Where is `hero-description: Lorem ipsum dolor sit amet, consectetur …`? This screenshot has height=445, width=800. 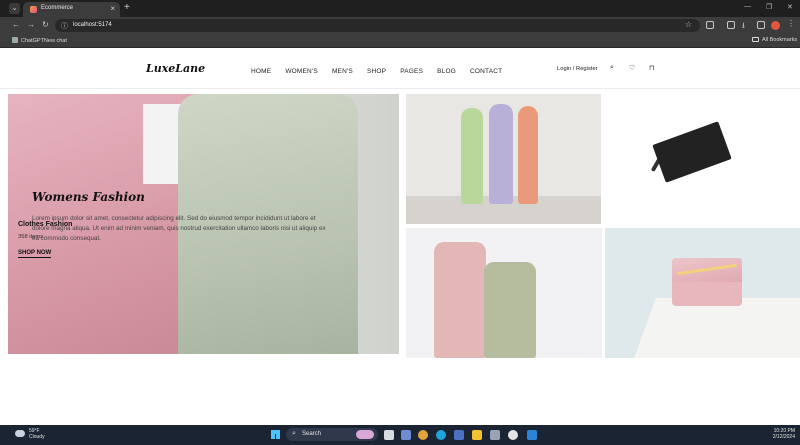
hero-description: Lorem ipsum dolor sit amet, consectetur … is located at coordinates (179, 228).